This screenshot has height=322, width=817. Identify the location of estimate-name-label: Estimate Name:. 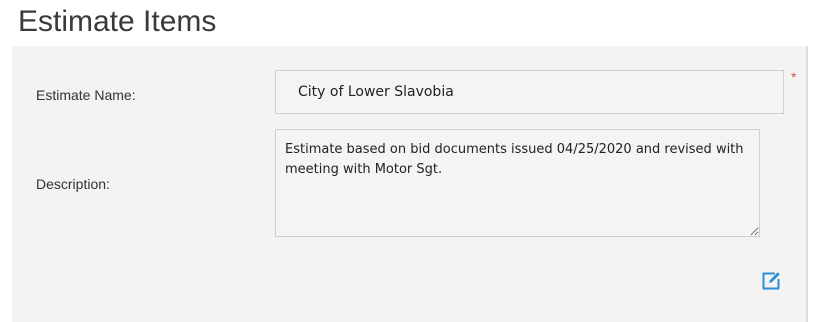
(86, 95).